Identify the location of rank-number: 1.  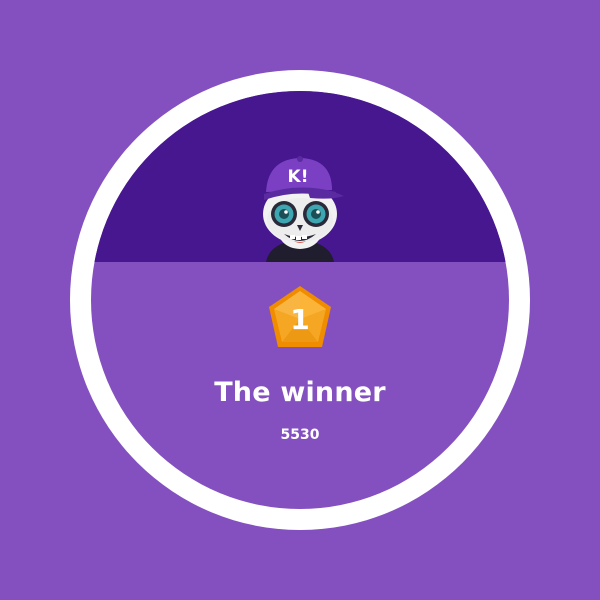
(299, 319).